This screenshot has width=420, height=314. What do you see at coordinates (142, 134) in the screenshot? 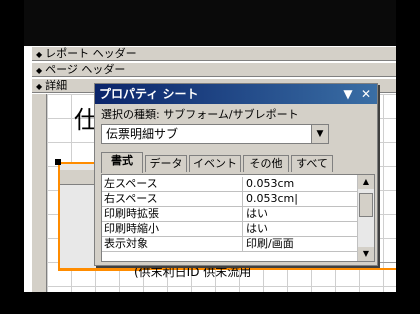
I see `object-selector-value: 伝票明細サブ` at bounding box center [142, 134].